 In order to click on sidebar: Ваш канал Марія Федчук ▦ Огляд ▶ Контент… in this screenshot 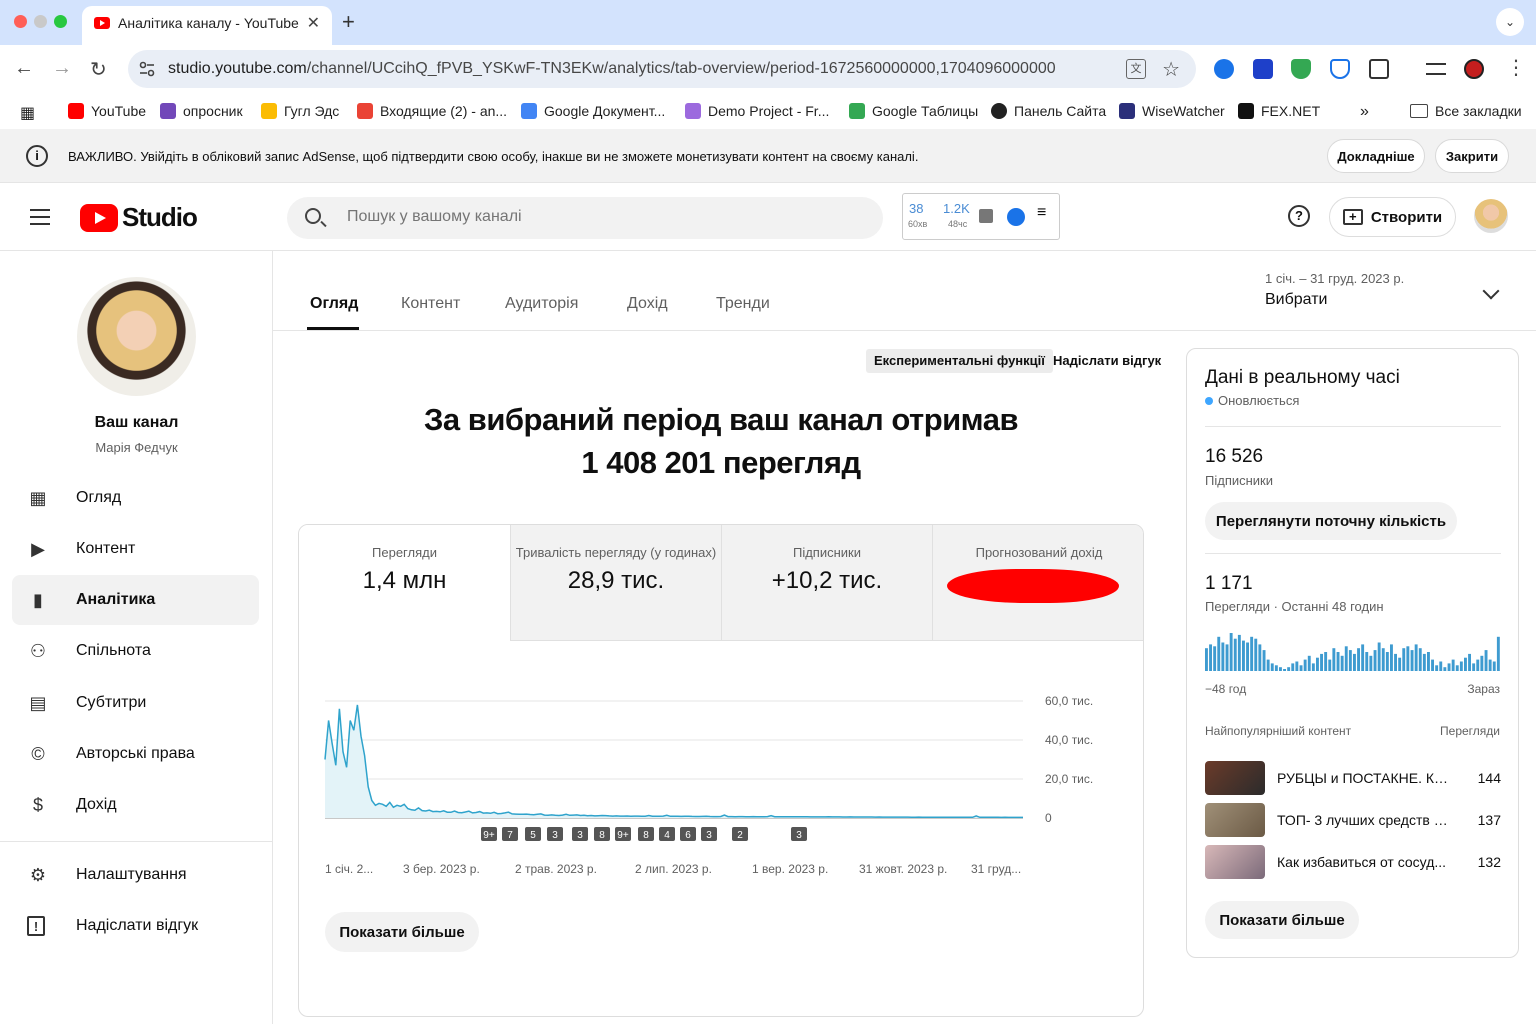, I will do `click(136, 637)`.